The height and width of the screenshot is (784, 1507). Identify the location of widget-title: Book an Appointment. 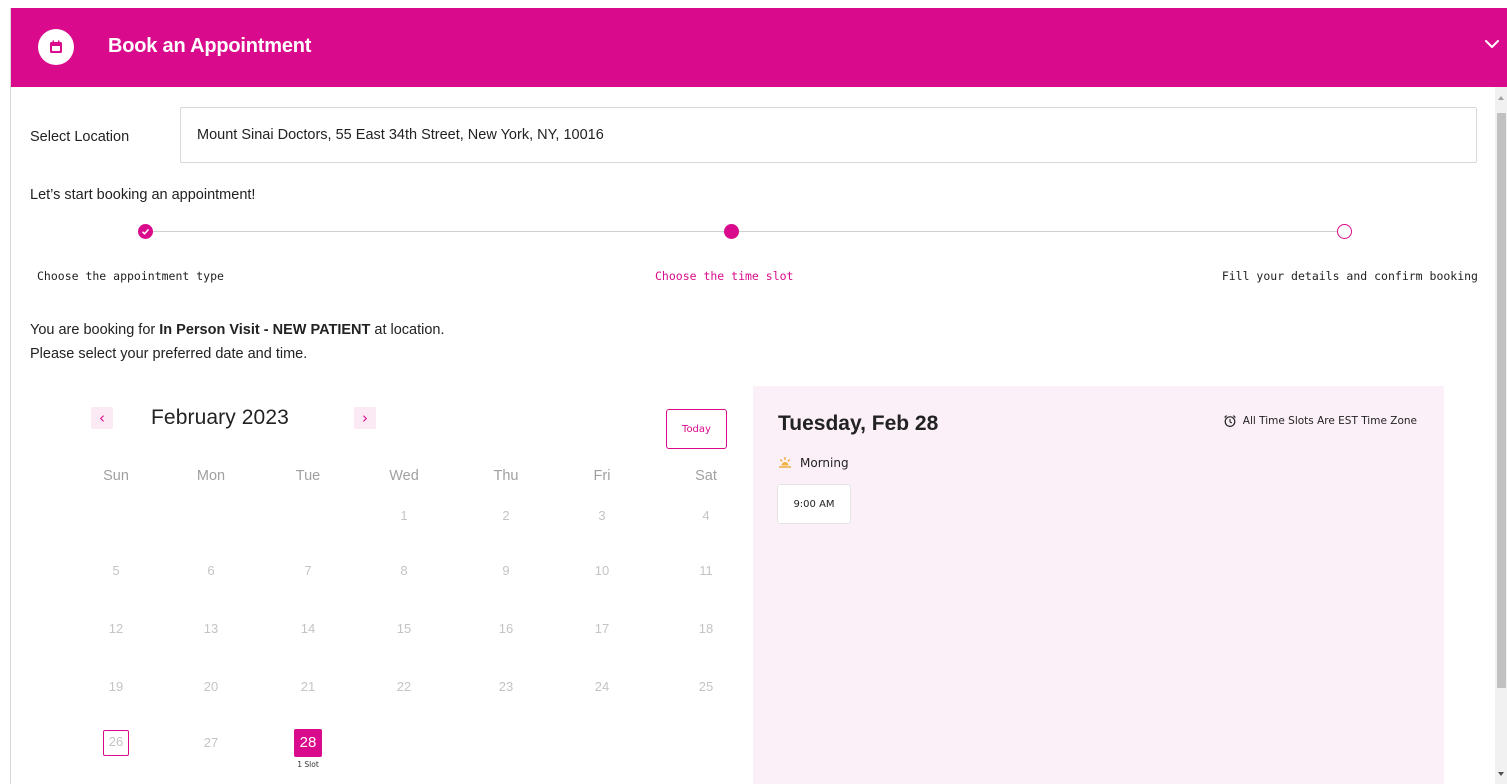
(210, 46).